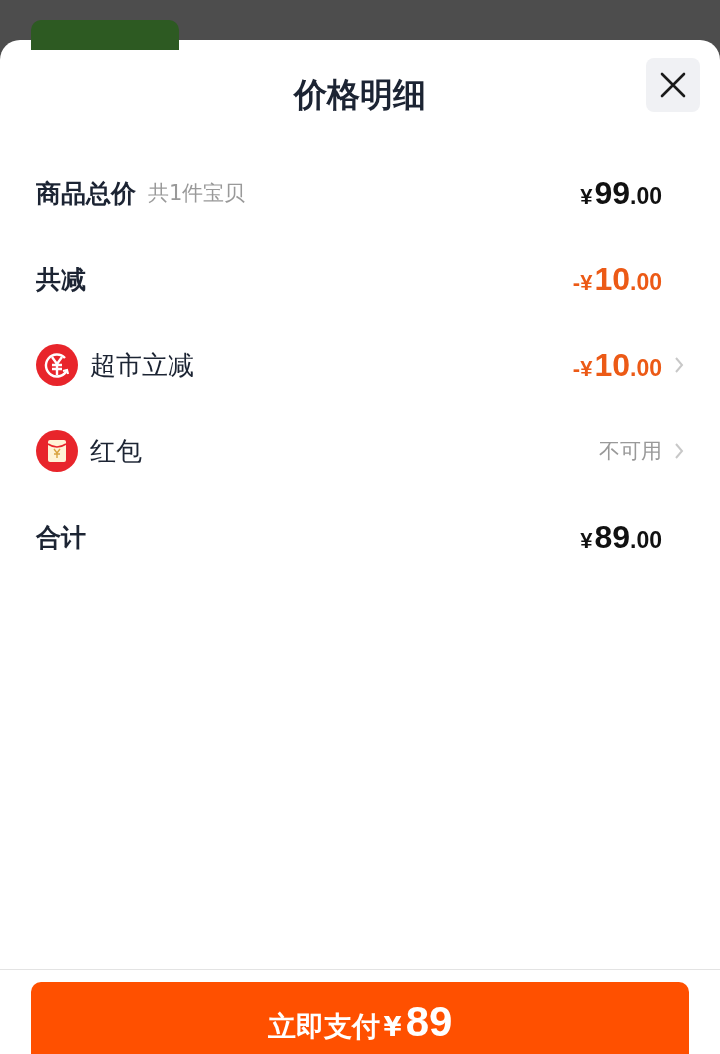  I want to click on row-label: 合计, so click(61, 537).